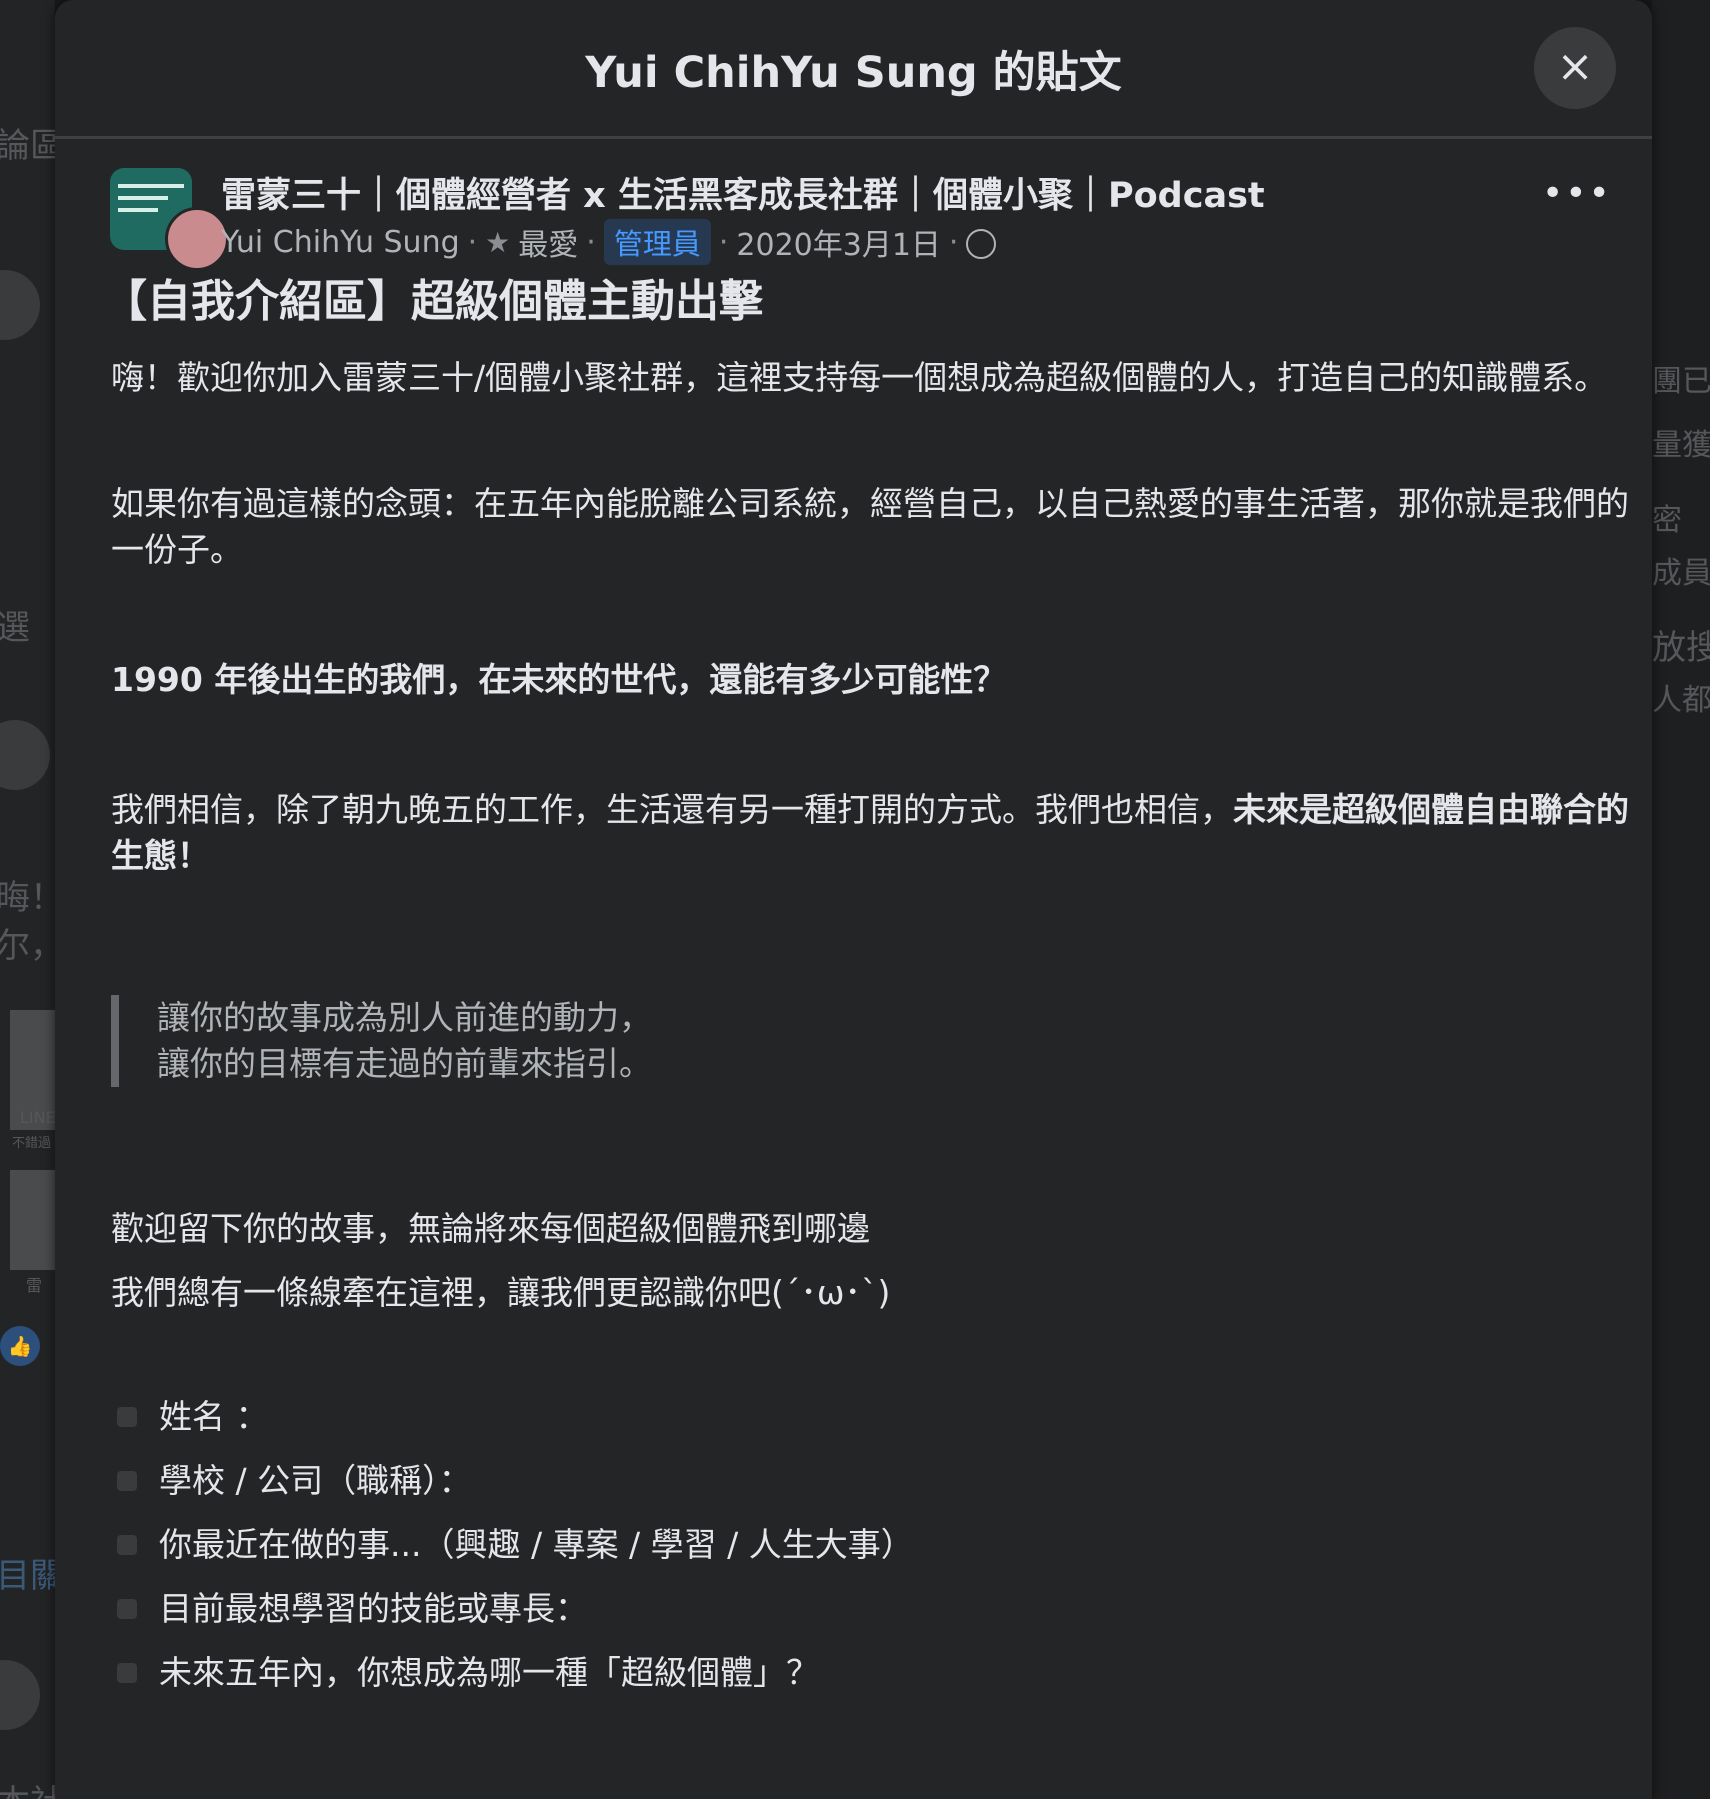 The image size is (1710, 1799). I want to click on background-left-panel: 論區 選 晦！ 尔， LINE 不錯過 雷 👍 目關 本社, so click(27, 899).